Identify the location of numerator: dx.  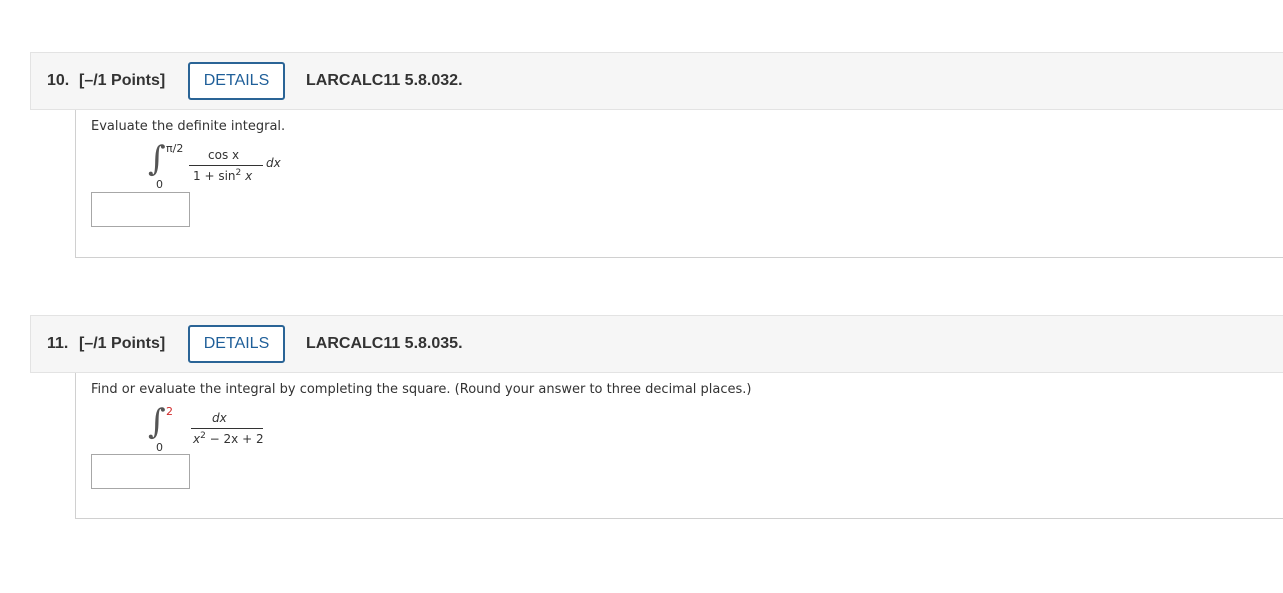
(219, 418).